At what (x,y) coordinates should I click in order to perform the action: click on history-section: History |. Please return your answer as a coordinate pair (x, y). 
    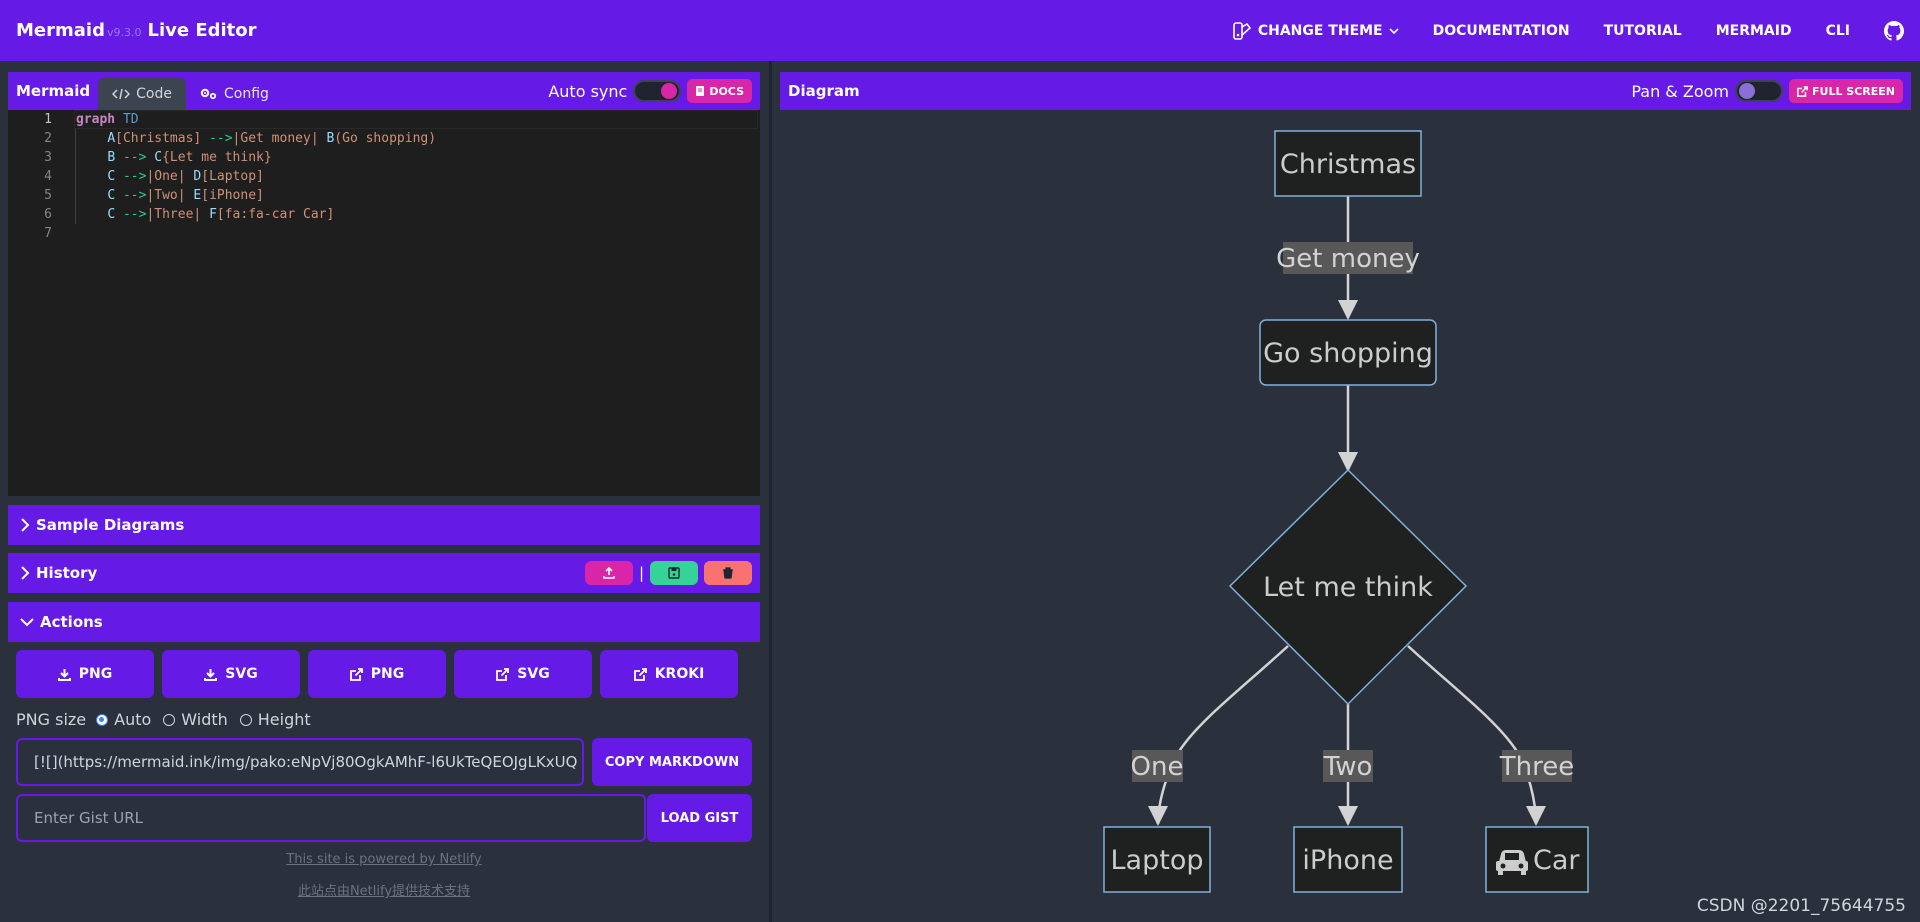
    Looking at the image, I should click on (384, 573).